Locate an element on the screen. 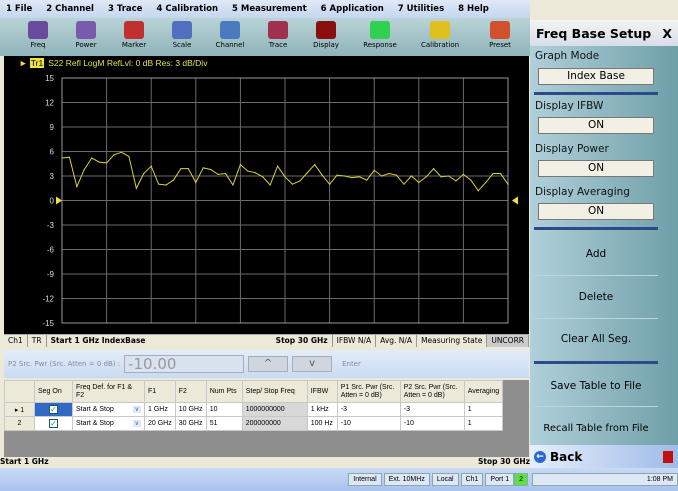 Image resolution: width=678 pixels, height=491 pixels. status-channel: Ch1 is located at coordinates (16, 341).